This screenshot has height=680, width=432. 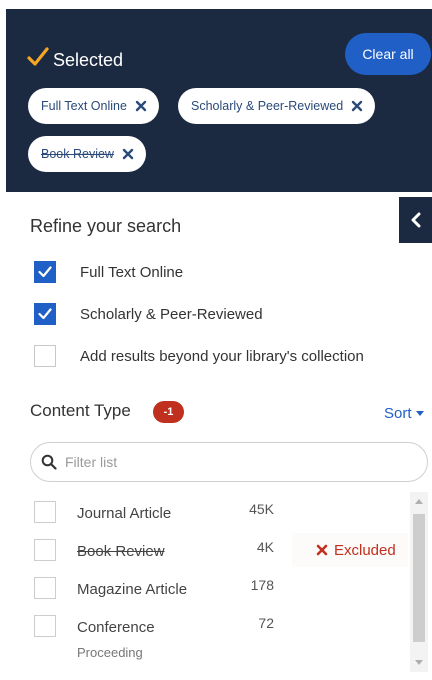 I want to click on checkmark-icon, so click(x=38, y=56).